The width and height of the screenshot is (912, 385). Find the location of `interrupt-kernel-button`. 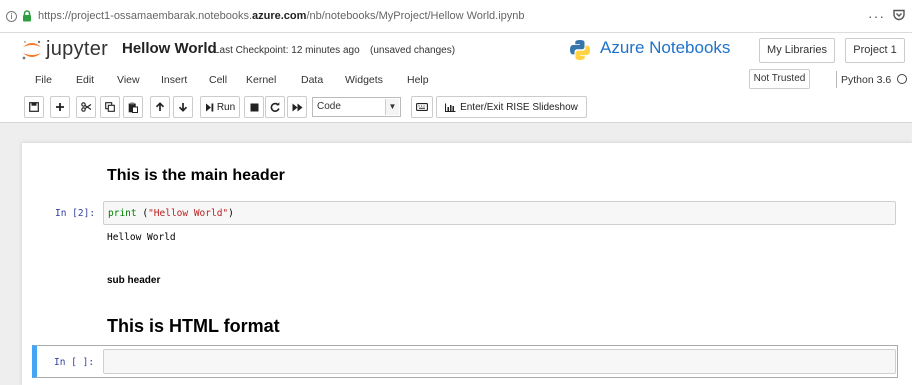

interrupt-kernel-button is located at coordinates (254, 107).